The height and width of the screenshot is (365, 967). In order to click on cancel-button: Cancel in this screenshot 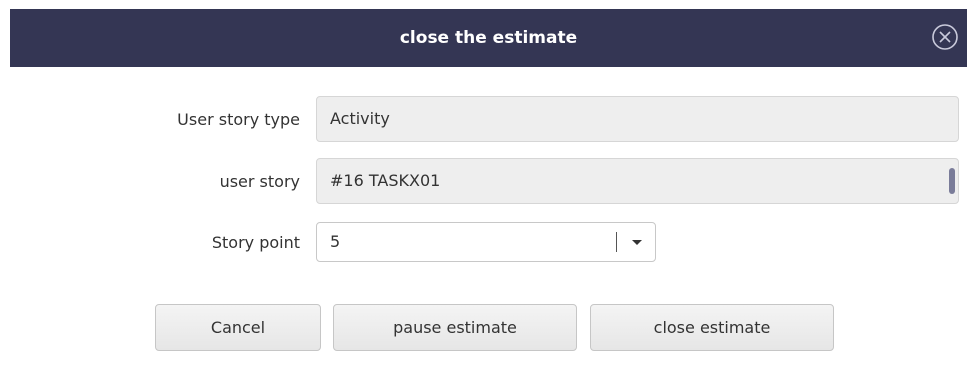, I will do `click(238, 327)`.